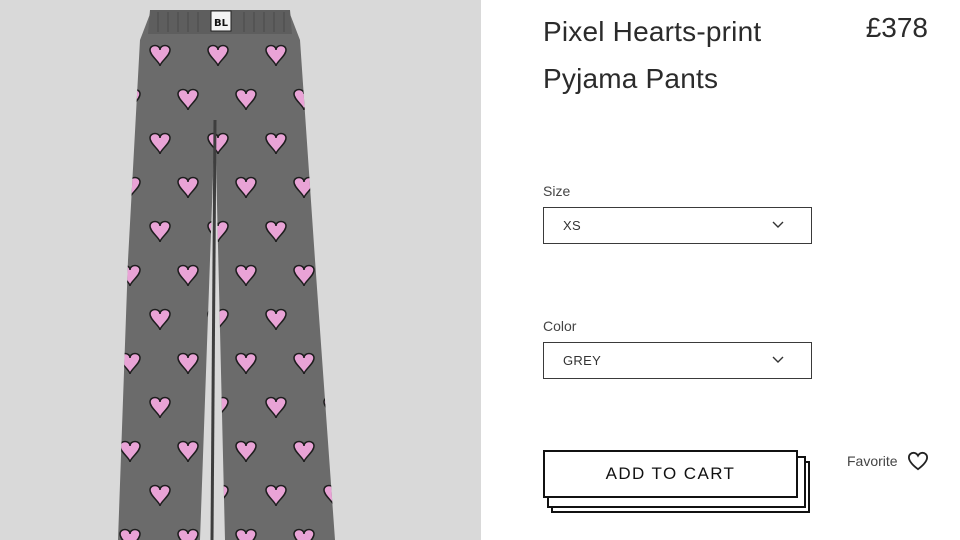 The width and height of the screenshot is (960, 540). I want to click on add-to-cart-stack: ADD TO CART, so click(680, 485).